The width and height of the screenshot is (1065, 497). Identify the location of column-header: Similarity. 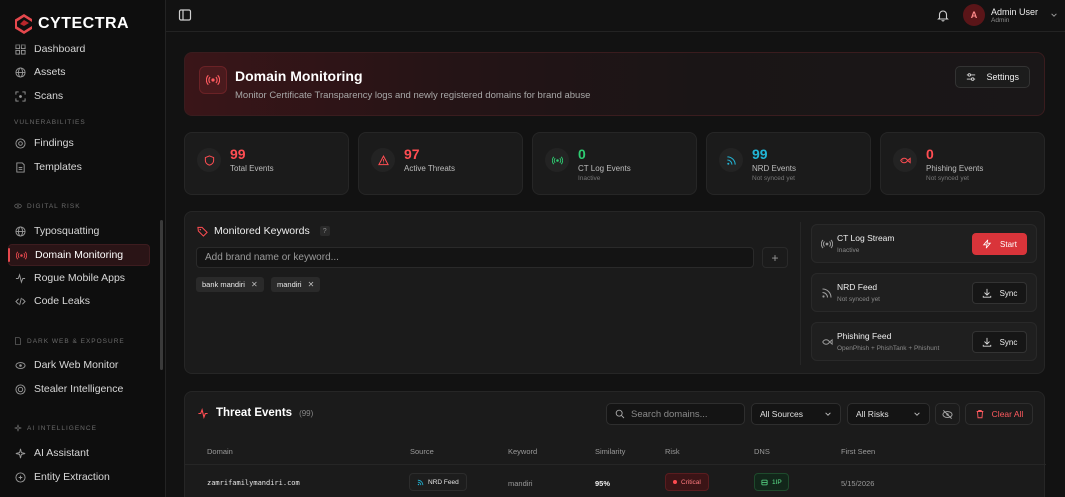
(610, 451).